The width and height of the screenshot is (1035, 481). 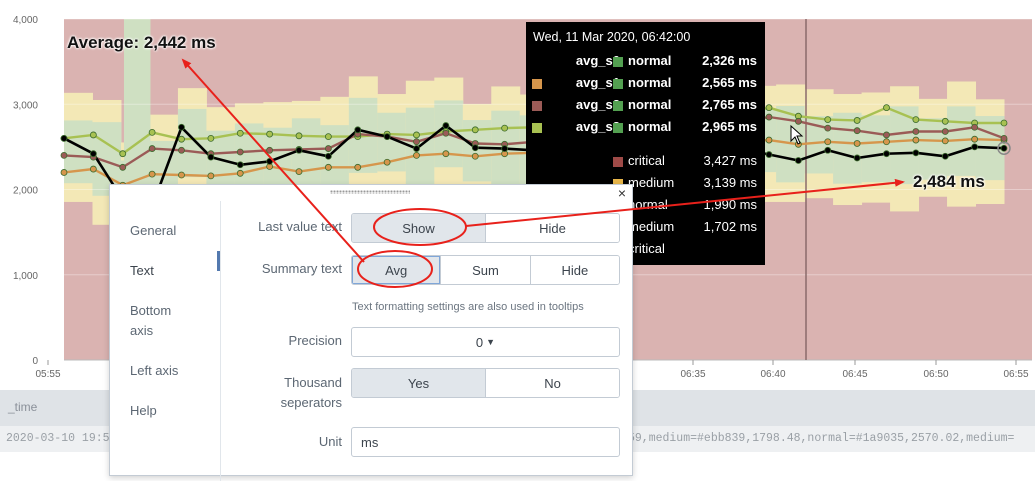 What do you see at coordinates (612, 37) in the screenshot?
I see `tooltip-title: Wed, 11 Mar 2020, 06:42:00` at bounding box center [612, 37].